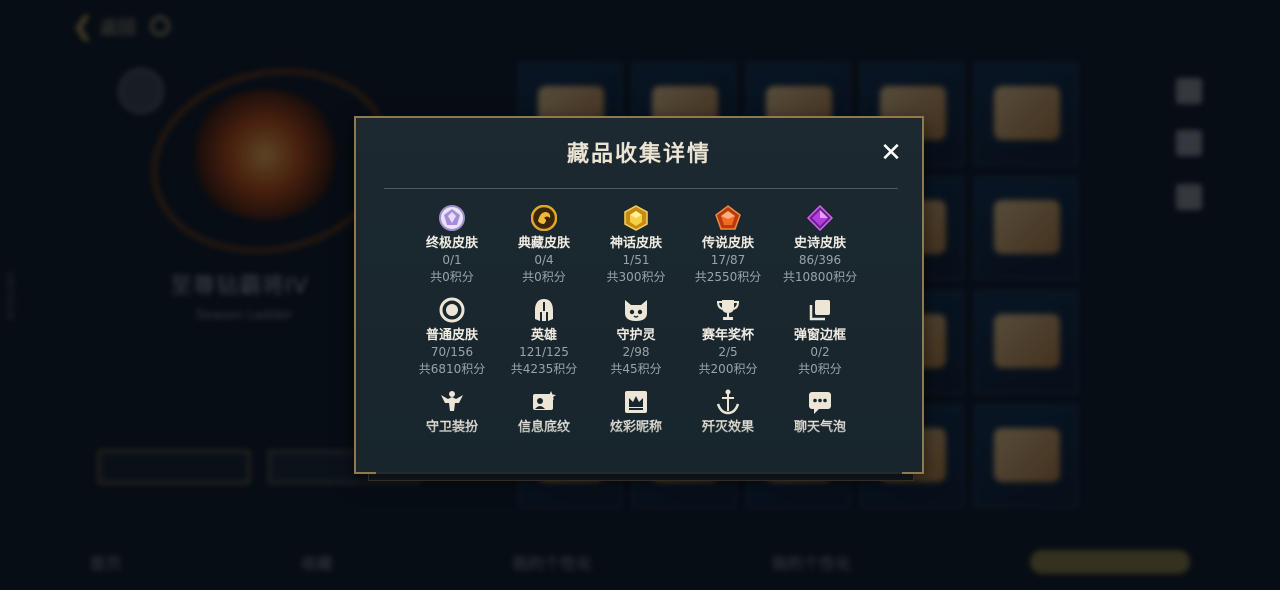  I want to click on category-points: 共200积分, so click(728, 369).